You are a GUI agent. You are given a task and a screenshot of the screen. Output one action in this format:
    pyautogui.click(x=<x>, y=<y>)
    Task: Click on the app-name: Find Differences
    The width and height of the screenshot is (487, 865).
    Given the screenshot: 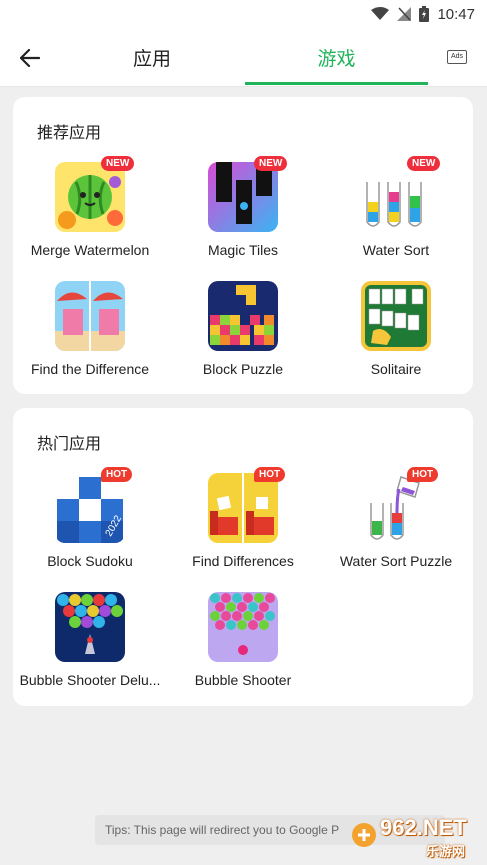 What is the action you would take?
    pyautogui.click(x=243, y=561)
    